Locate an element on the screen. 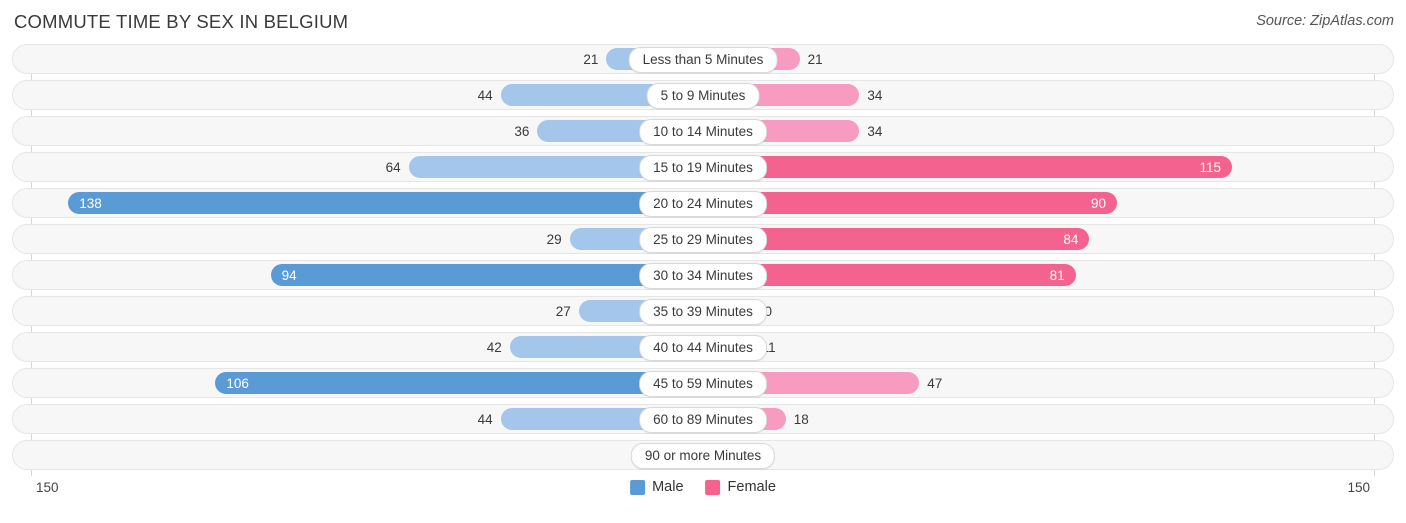  legend-item-male: Male is located at coordinates (657, 487).